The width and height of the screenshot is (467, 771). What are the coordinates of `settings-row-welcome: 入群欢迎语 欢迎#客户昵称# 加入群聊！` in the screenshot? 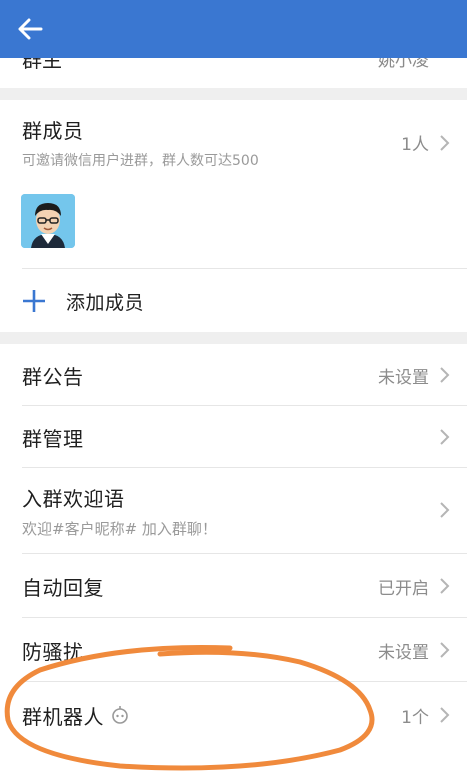 It's located at (233, 511).